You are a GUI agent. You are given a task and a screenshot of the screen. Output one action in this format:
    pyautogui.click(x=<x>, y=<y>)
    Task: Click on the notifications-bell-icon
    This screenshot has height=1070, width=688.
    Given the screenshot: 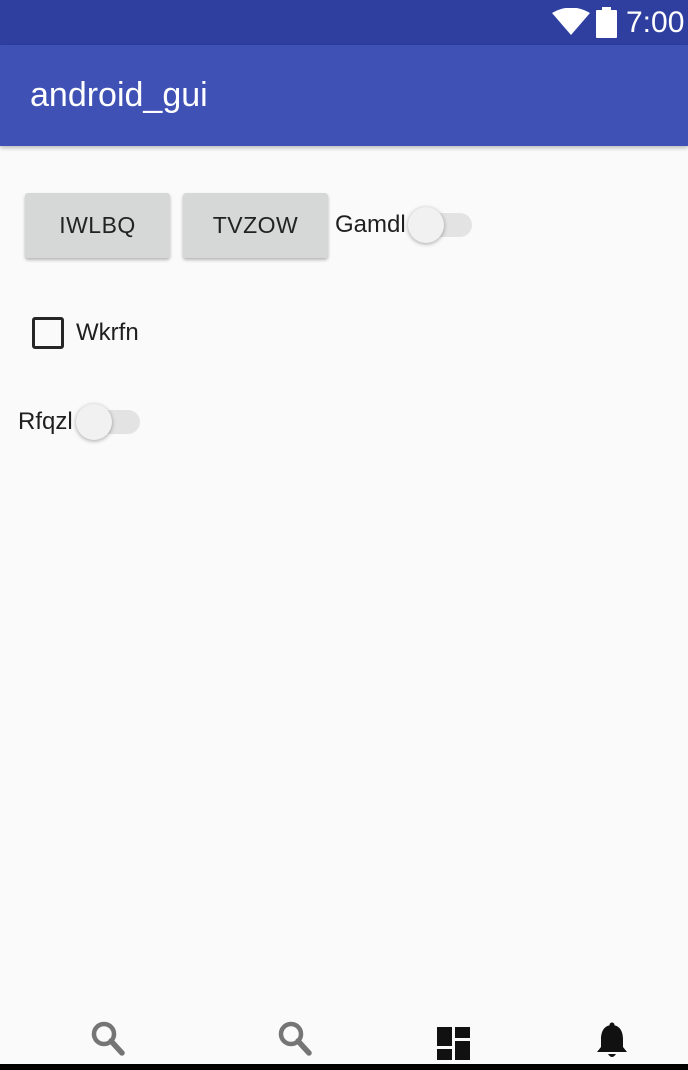 What is the action you would take?
    pyautogui.click(x=612, y=1039)
    